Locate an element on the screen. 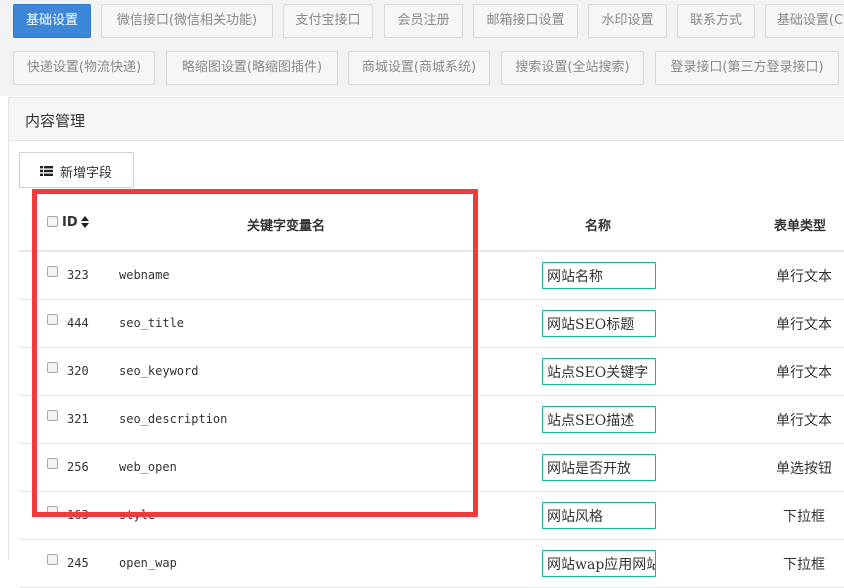  tab-wechat-interface: 微信接口(微信相关功能) is located at coordinates (187, 21).